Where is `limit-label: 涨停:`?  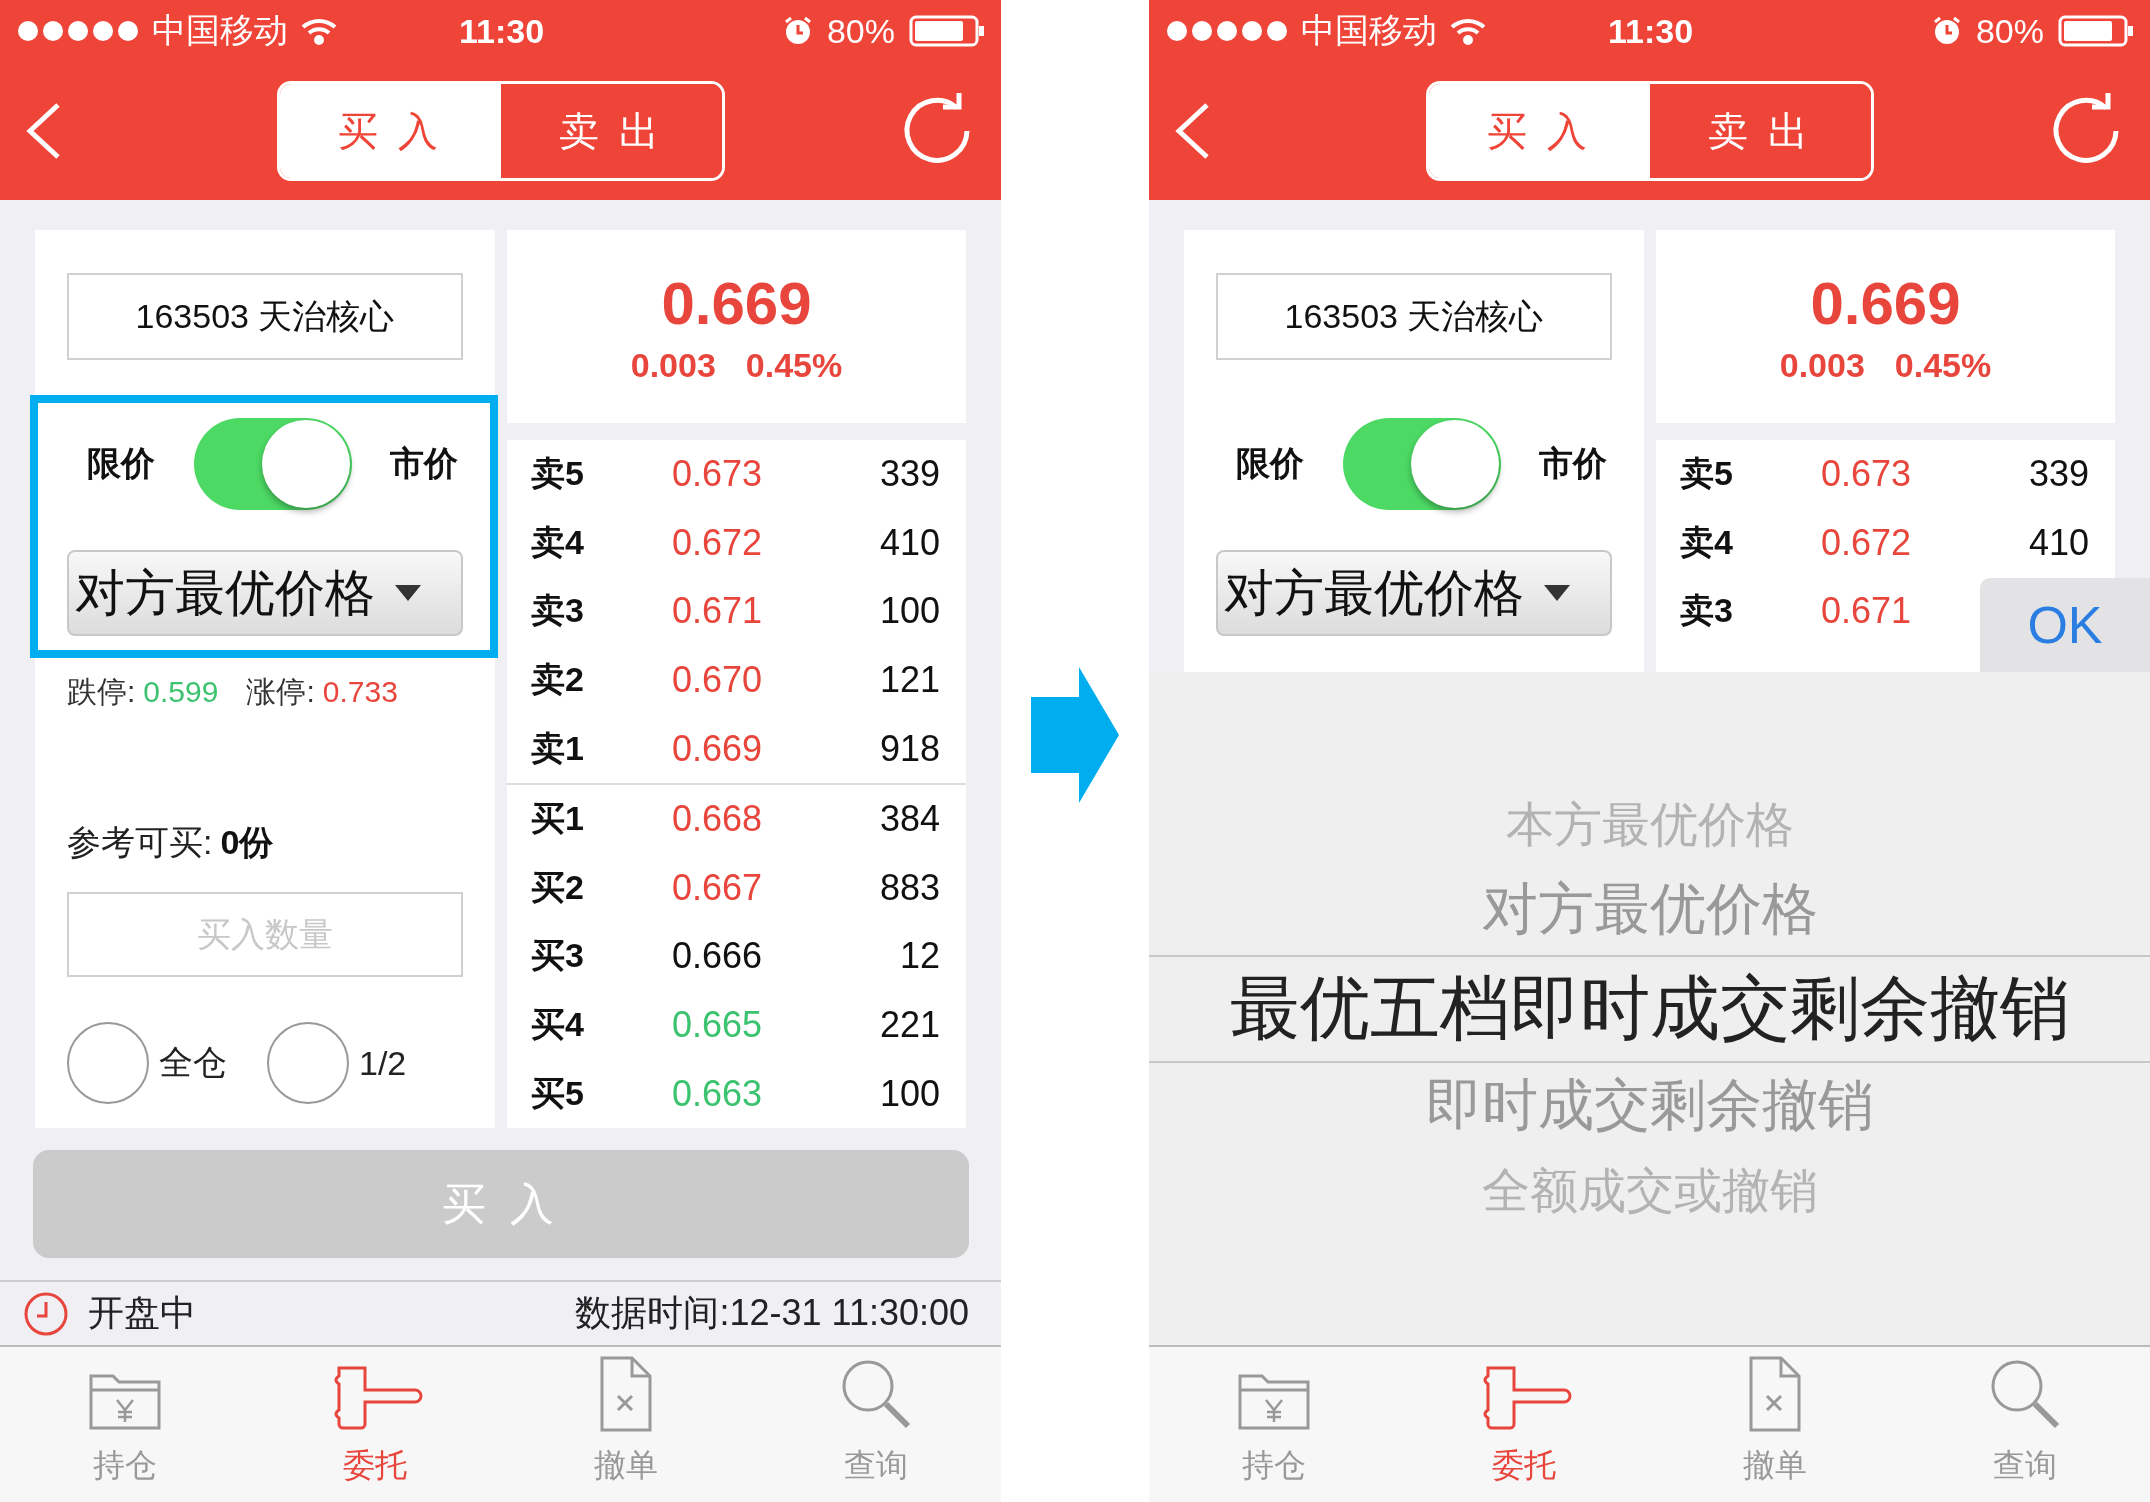 limit-label: 涨停: is located at coordinates (280, 692).